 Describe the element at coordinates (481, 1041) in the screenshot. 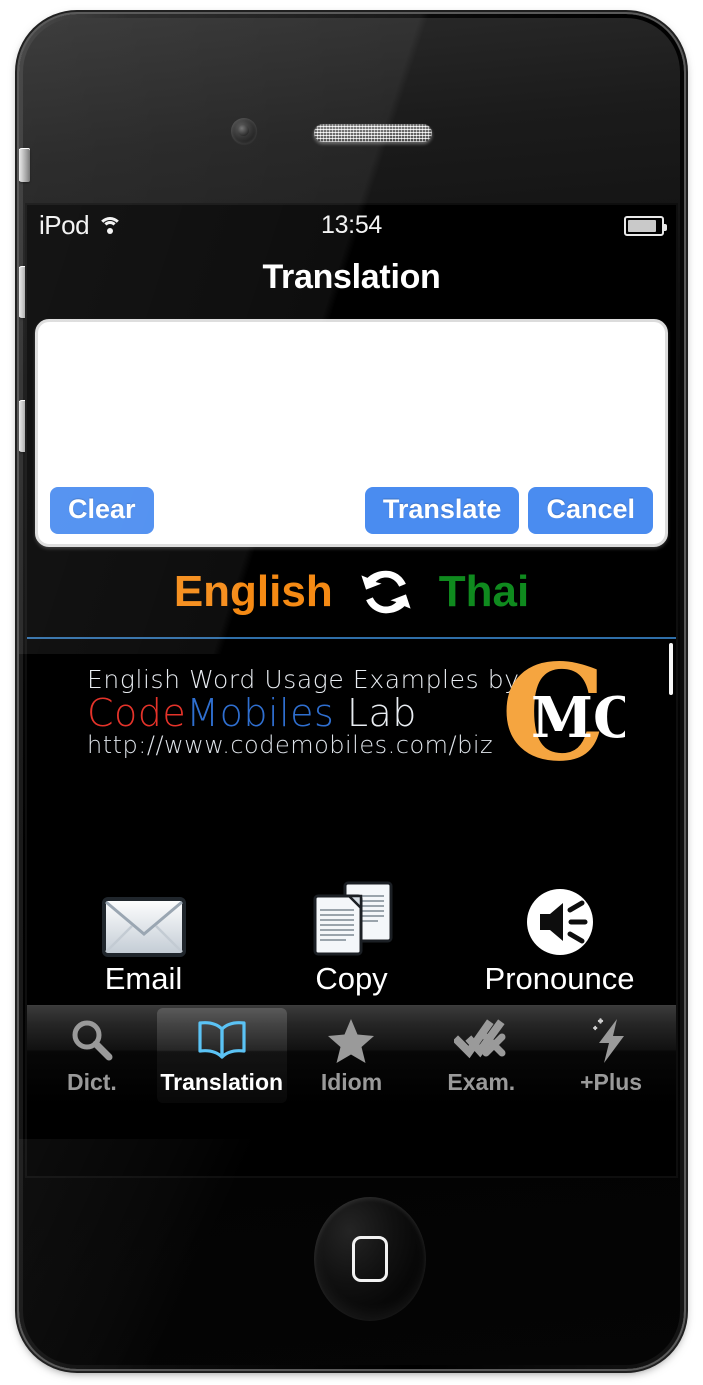

I see `check-x-icon` at that location.